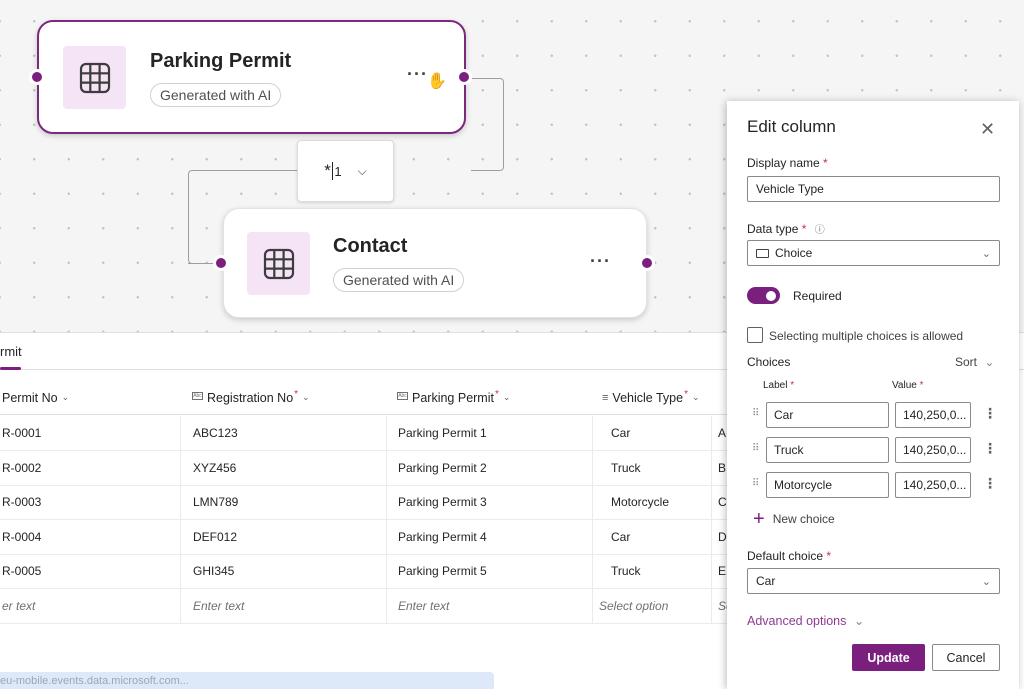 The width and height of the screenshot is (1024, 689). Describe the element at coordinates (987, 129) in the screenshot. I see `close-icon: ✕` at that location.